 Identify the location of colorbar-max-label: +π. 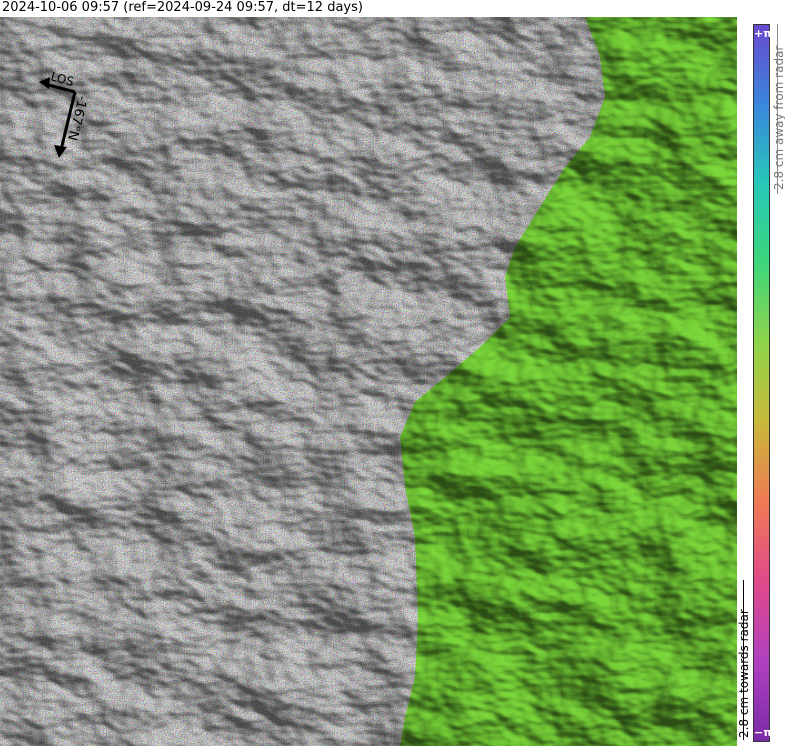
(763, 33).